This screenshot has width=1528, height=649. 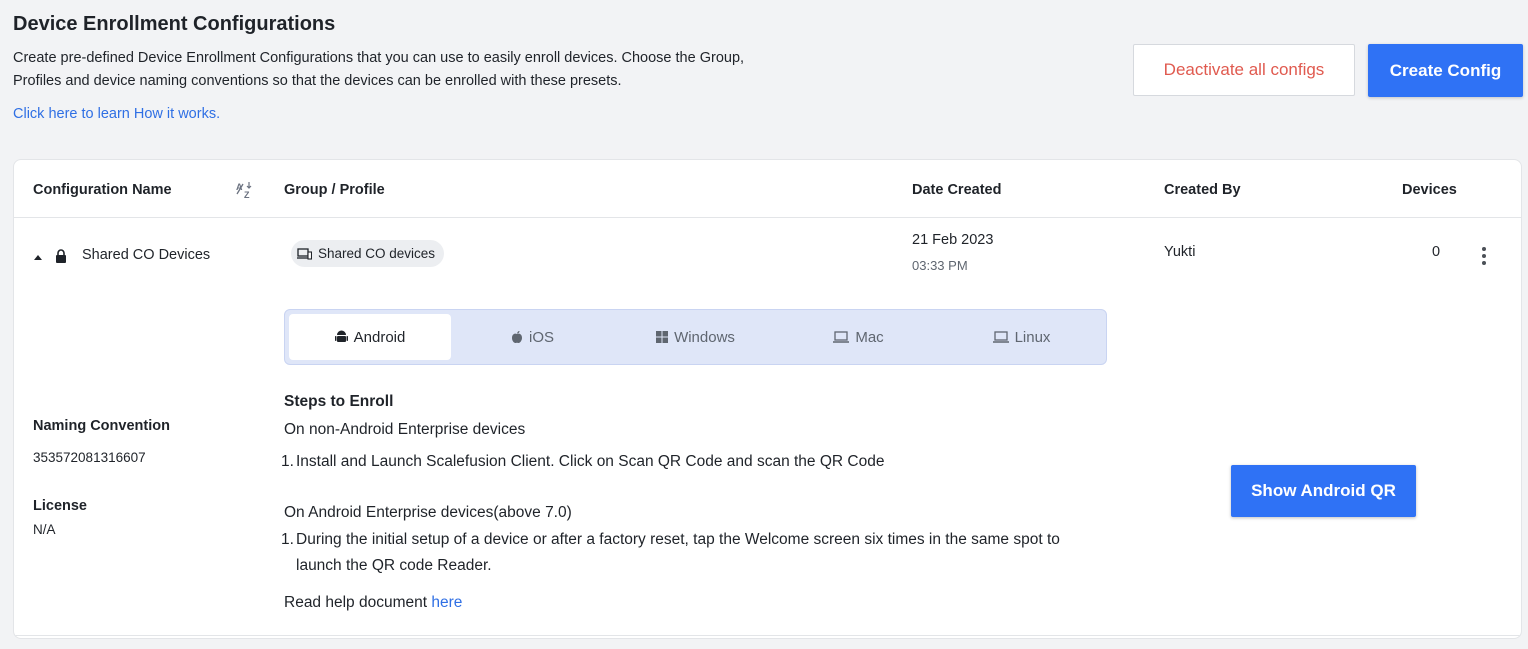 What do you see at coordinates (61, 256) in the screenshot?
I see `lock-icon` at bounding box center [61, 256].